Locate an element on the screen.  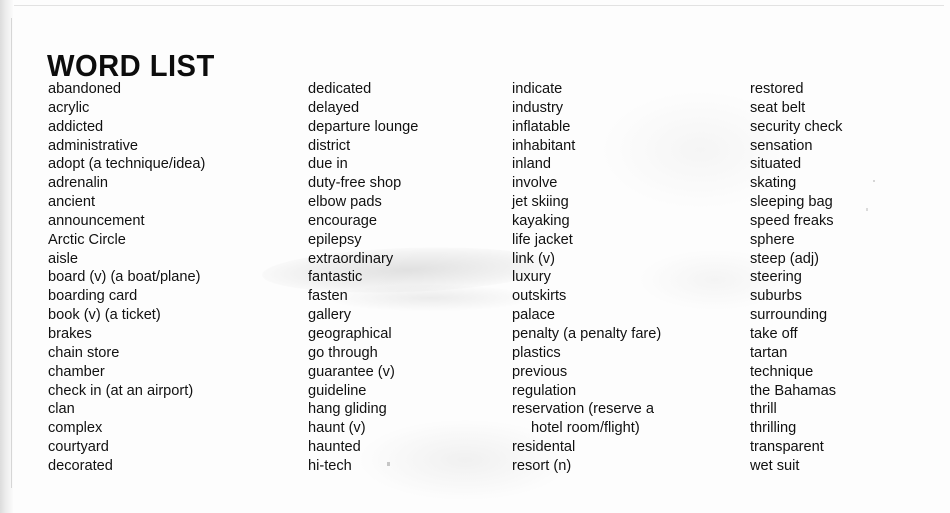
word-entry: extraordinary is located at coordinates (351, 258).